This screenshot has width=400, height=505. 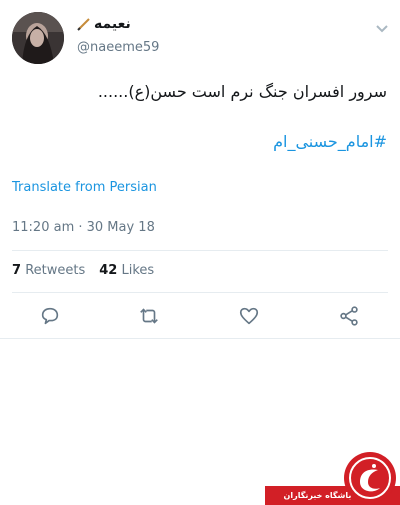 What do you see at coordinates (382, 26) in the screenshot?
I see `chevron-down-icon` at bounding box center [382, 26].